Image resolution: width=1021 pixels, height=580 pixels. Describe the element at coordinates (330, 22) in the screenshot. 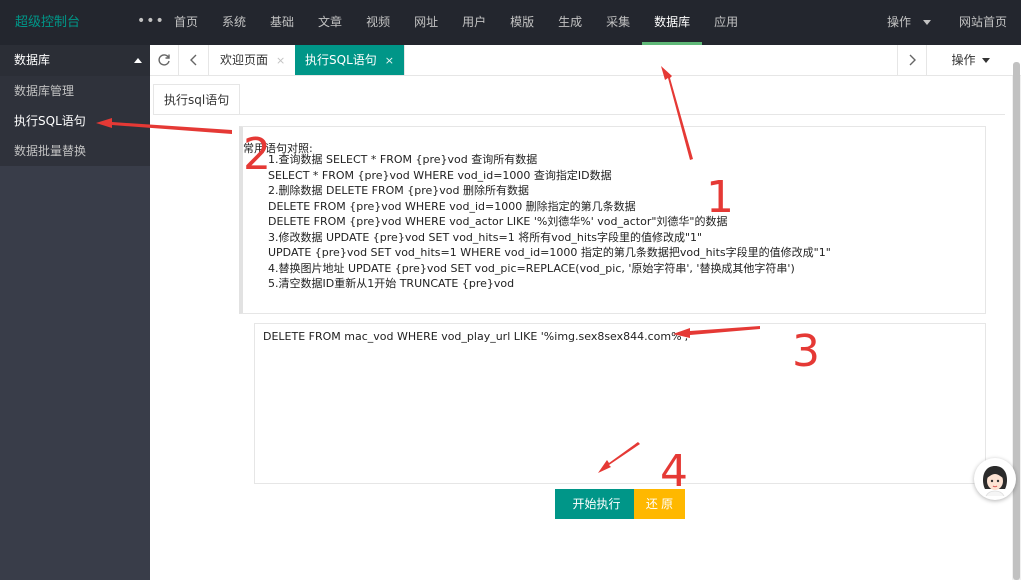

I see `top-nav-article: 文章` at that location.